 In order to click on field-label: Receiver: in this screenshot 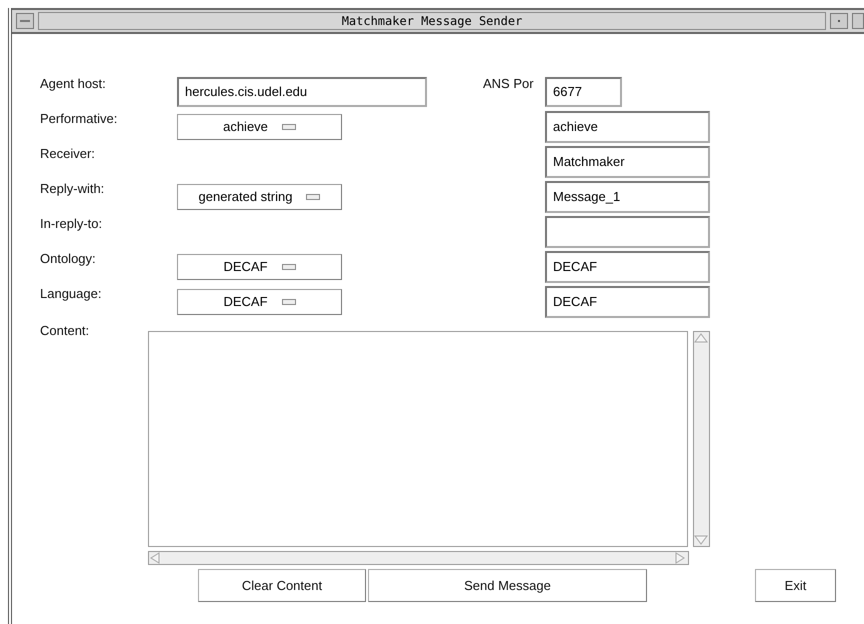, I will do `click(68, 153)`.